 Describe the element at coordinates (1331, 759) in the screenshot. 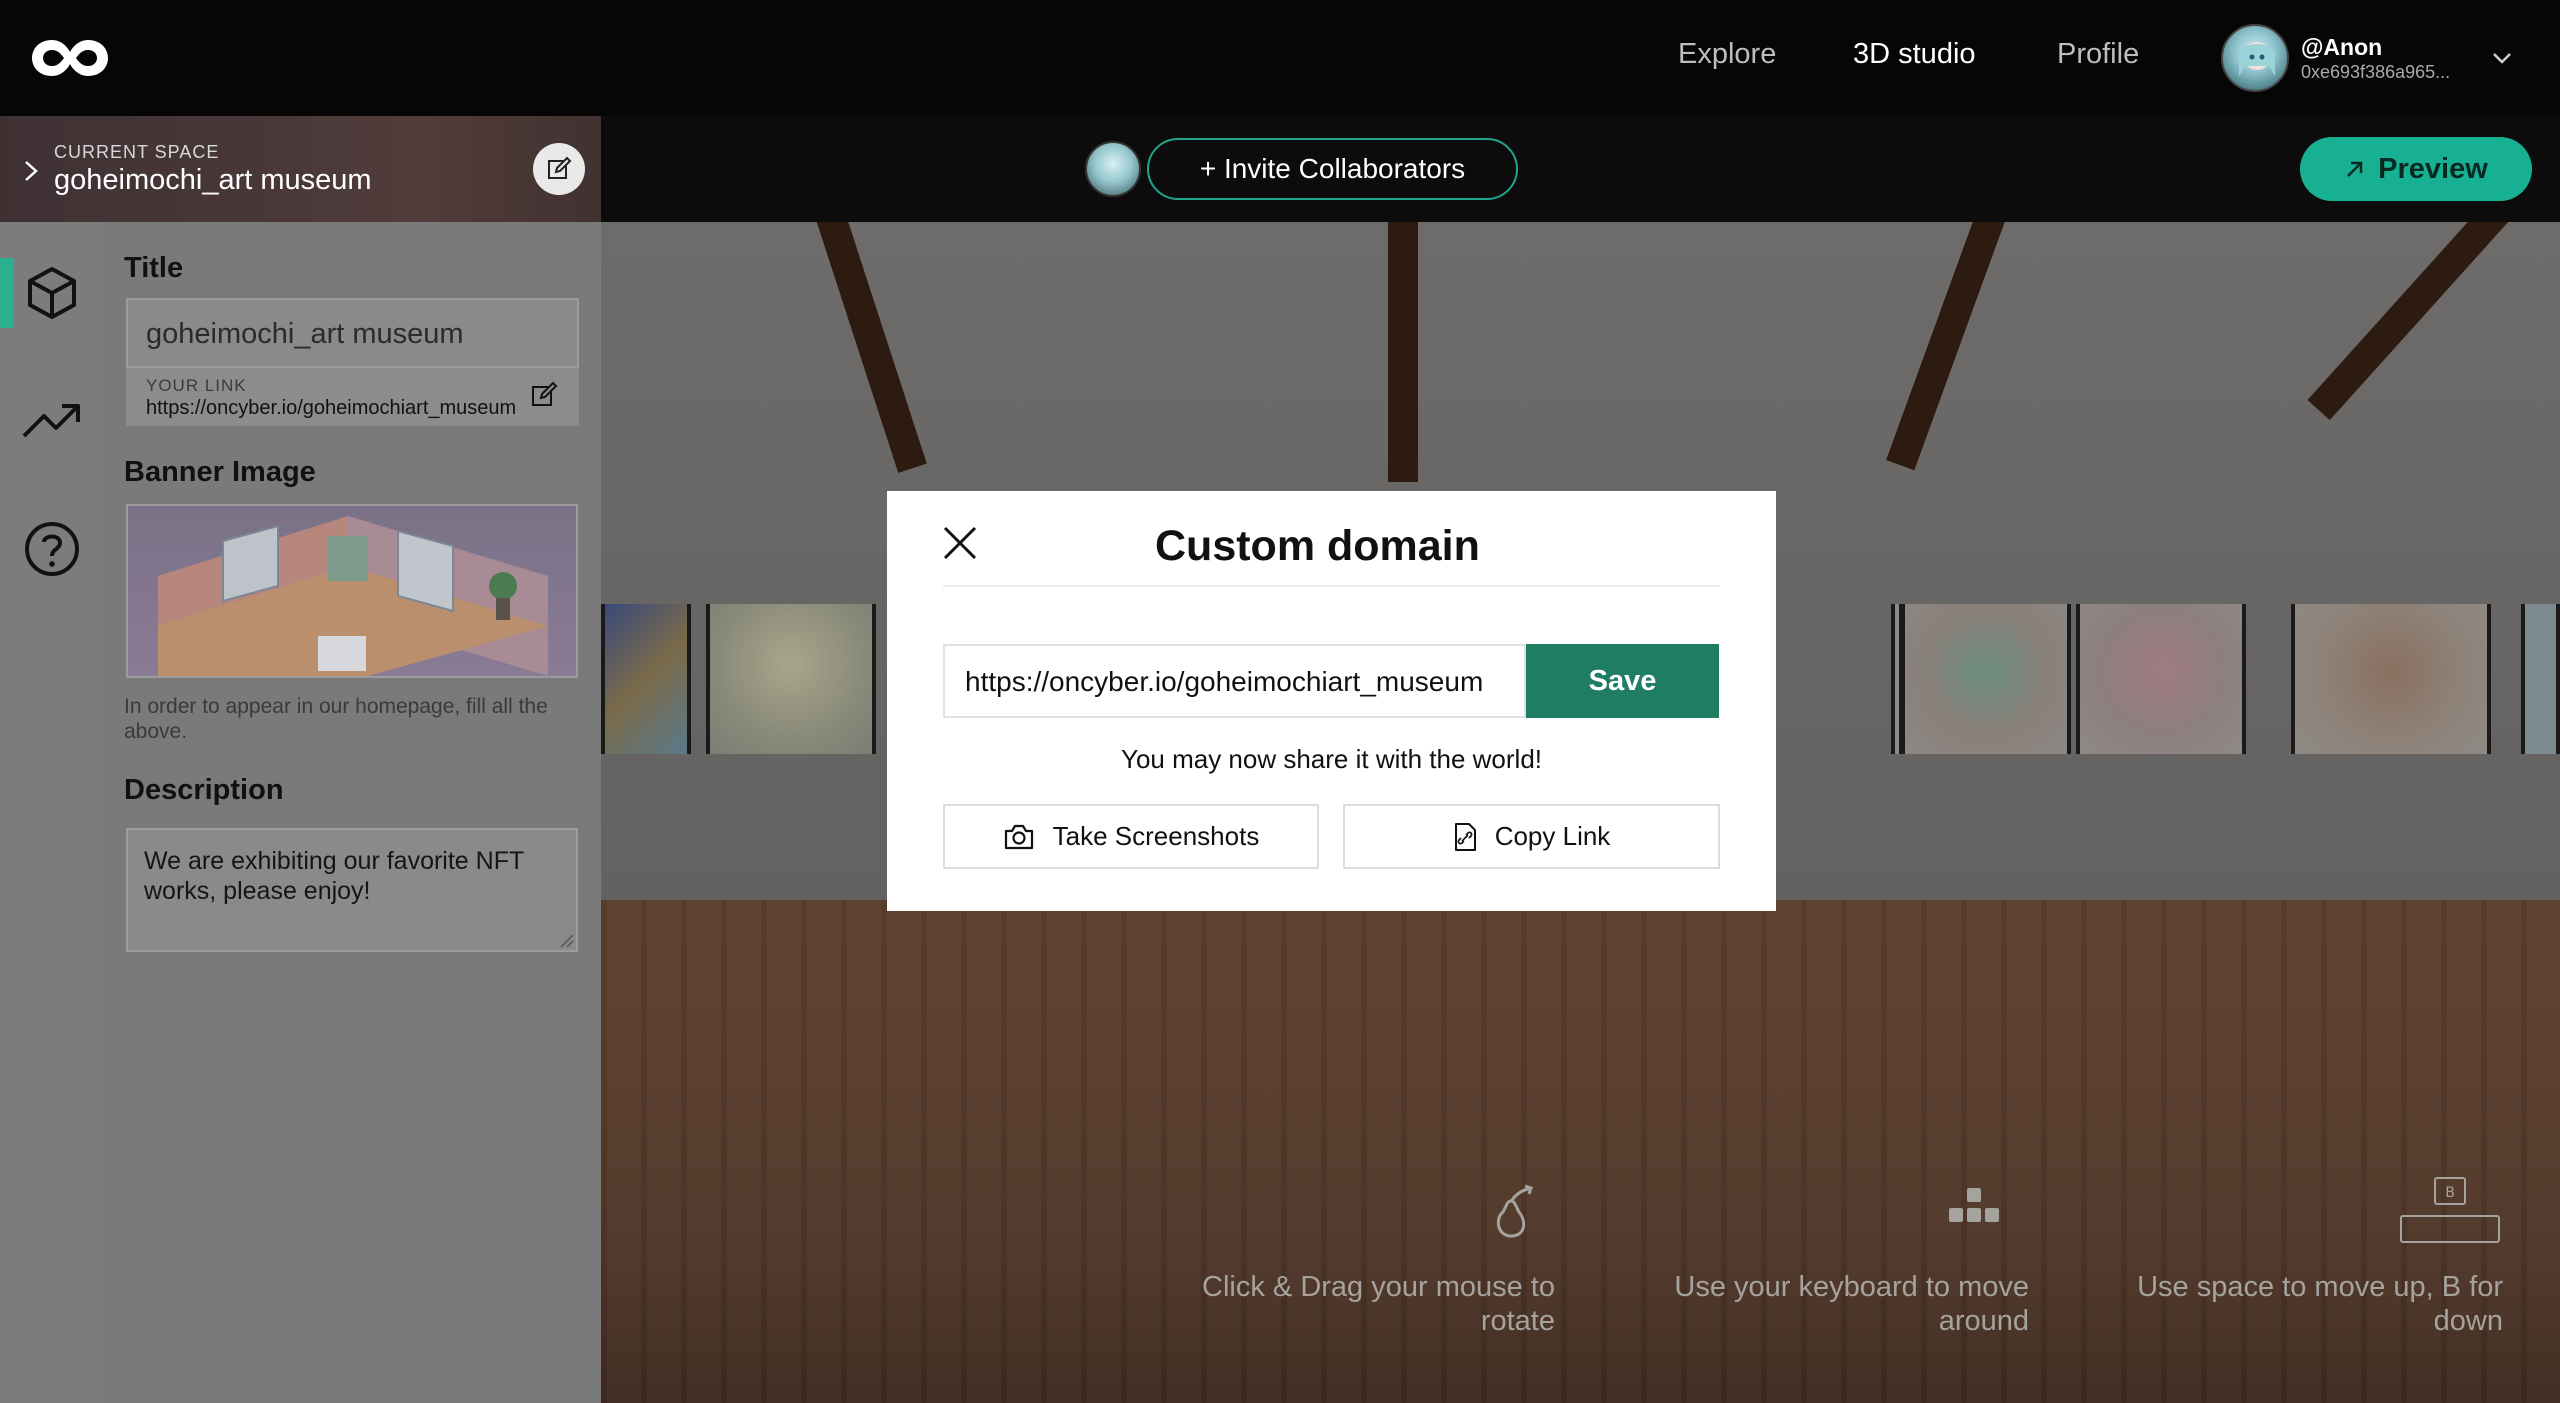

I see `share-message: You may now share it with the world!` at that location.